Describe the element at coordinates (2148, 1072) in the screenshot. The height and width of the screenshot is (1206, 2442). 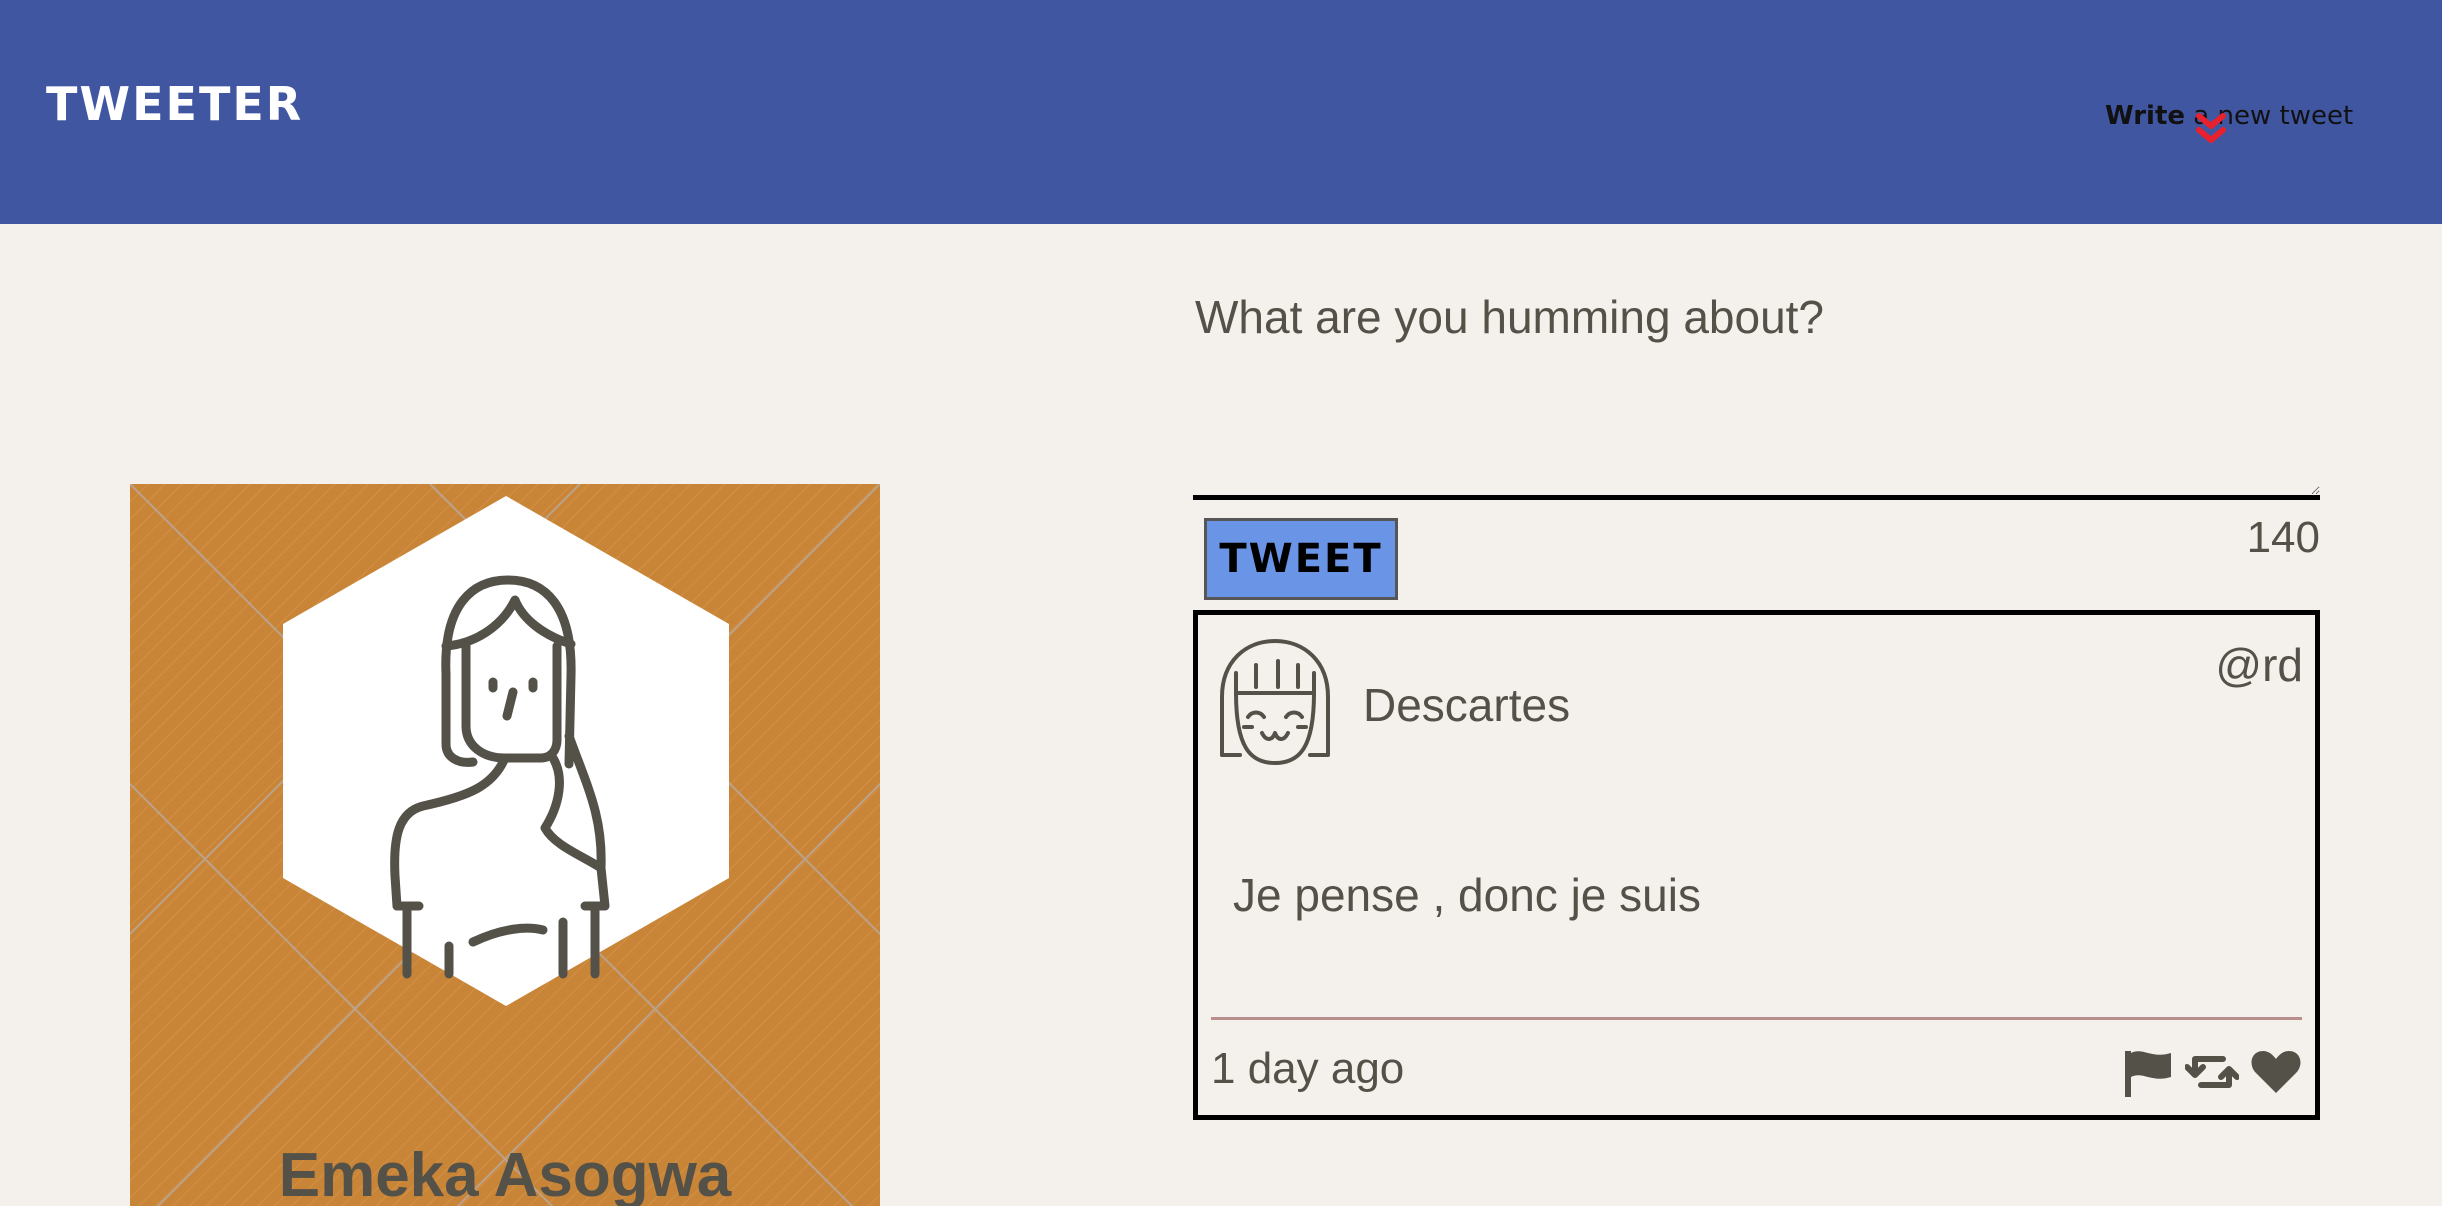
I see `flag-icon` at that location.